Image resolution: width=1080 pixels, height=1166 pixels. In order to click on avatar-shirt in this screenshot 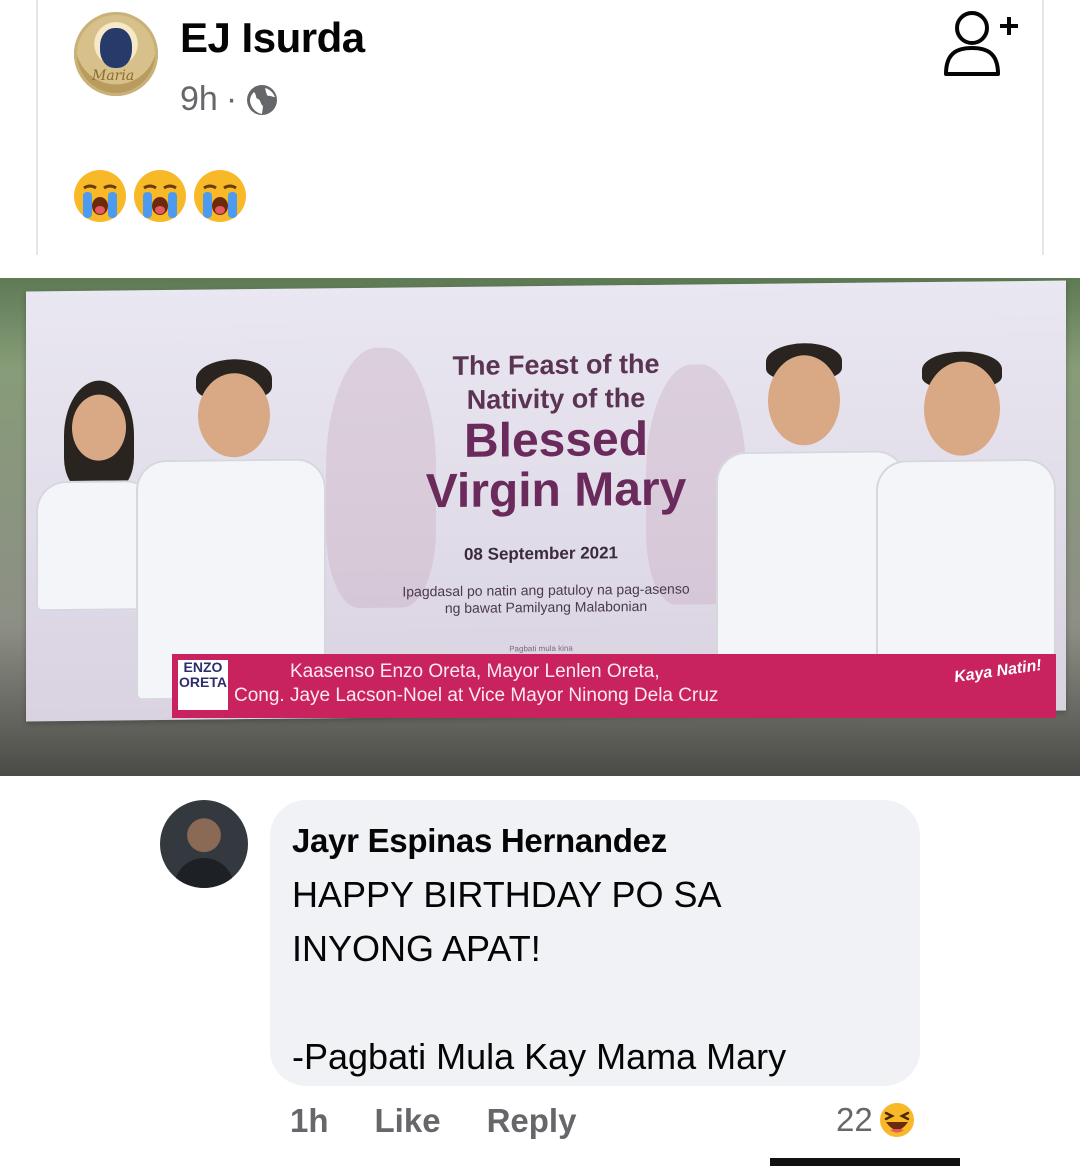, I will do `click(204, 873)`.